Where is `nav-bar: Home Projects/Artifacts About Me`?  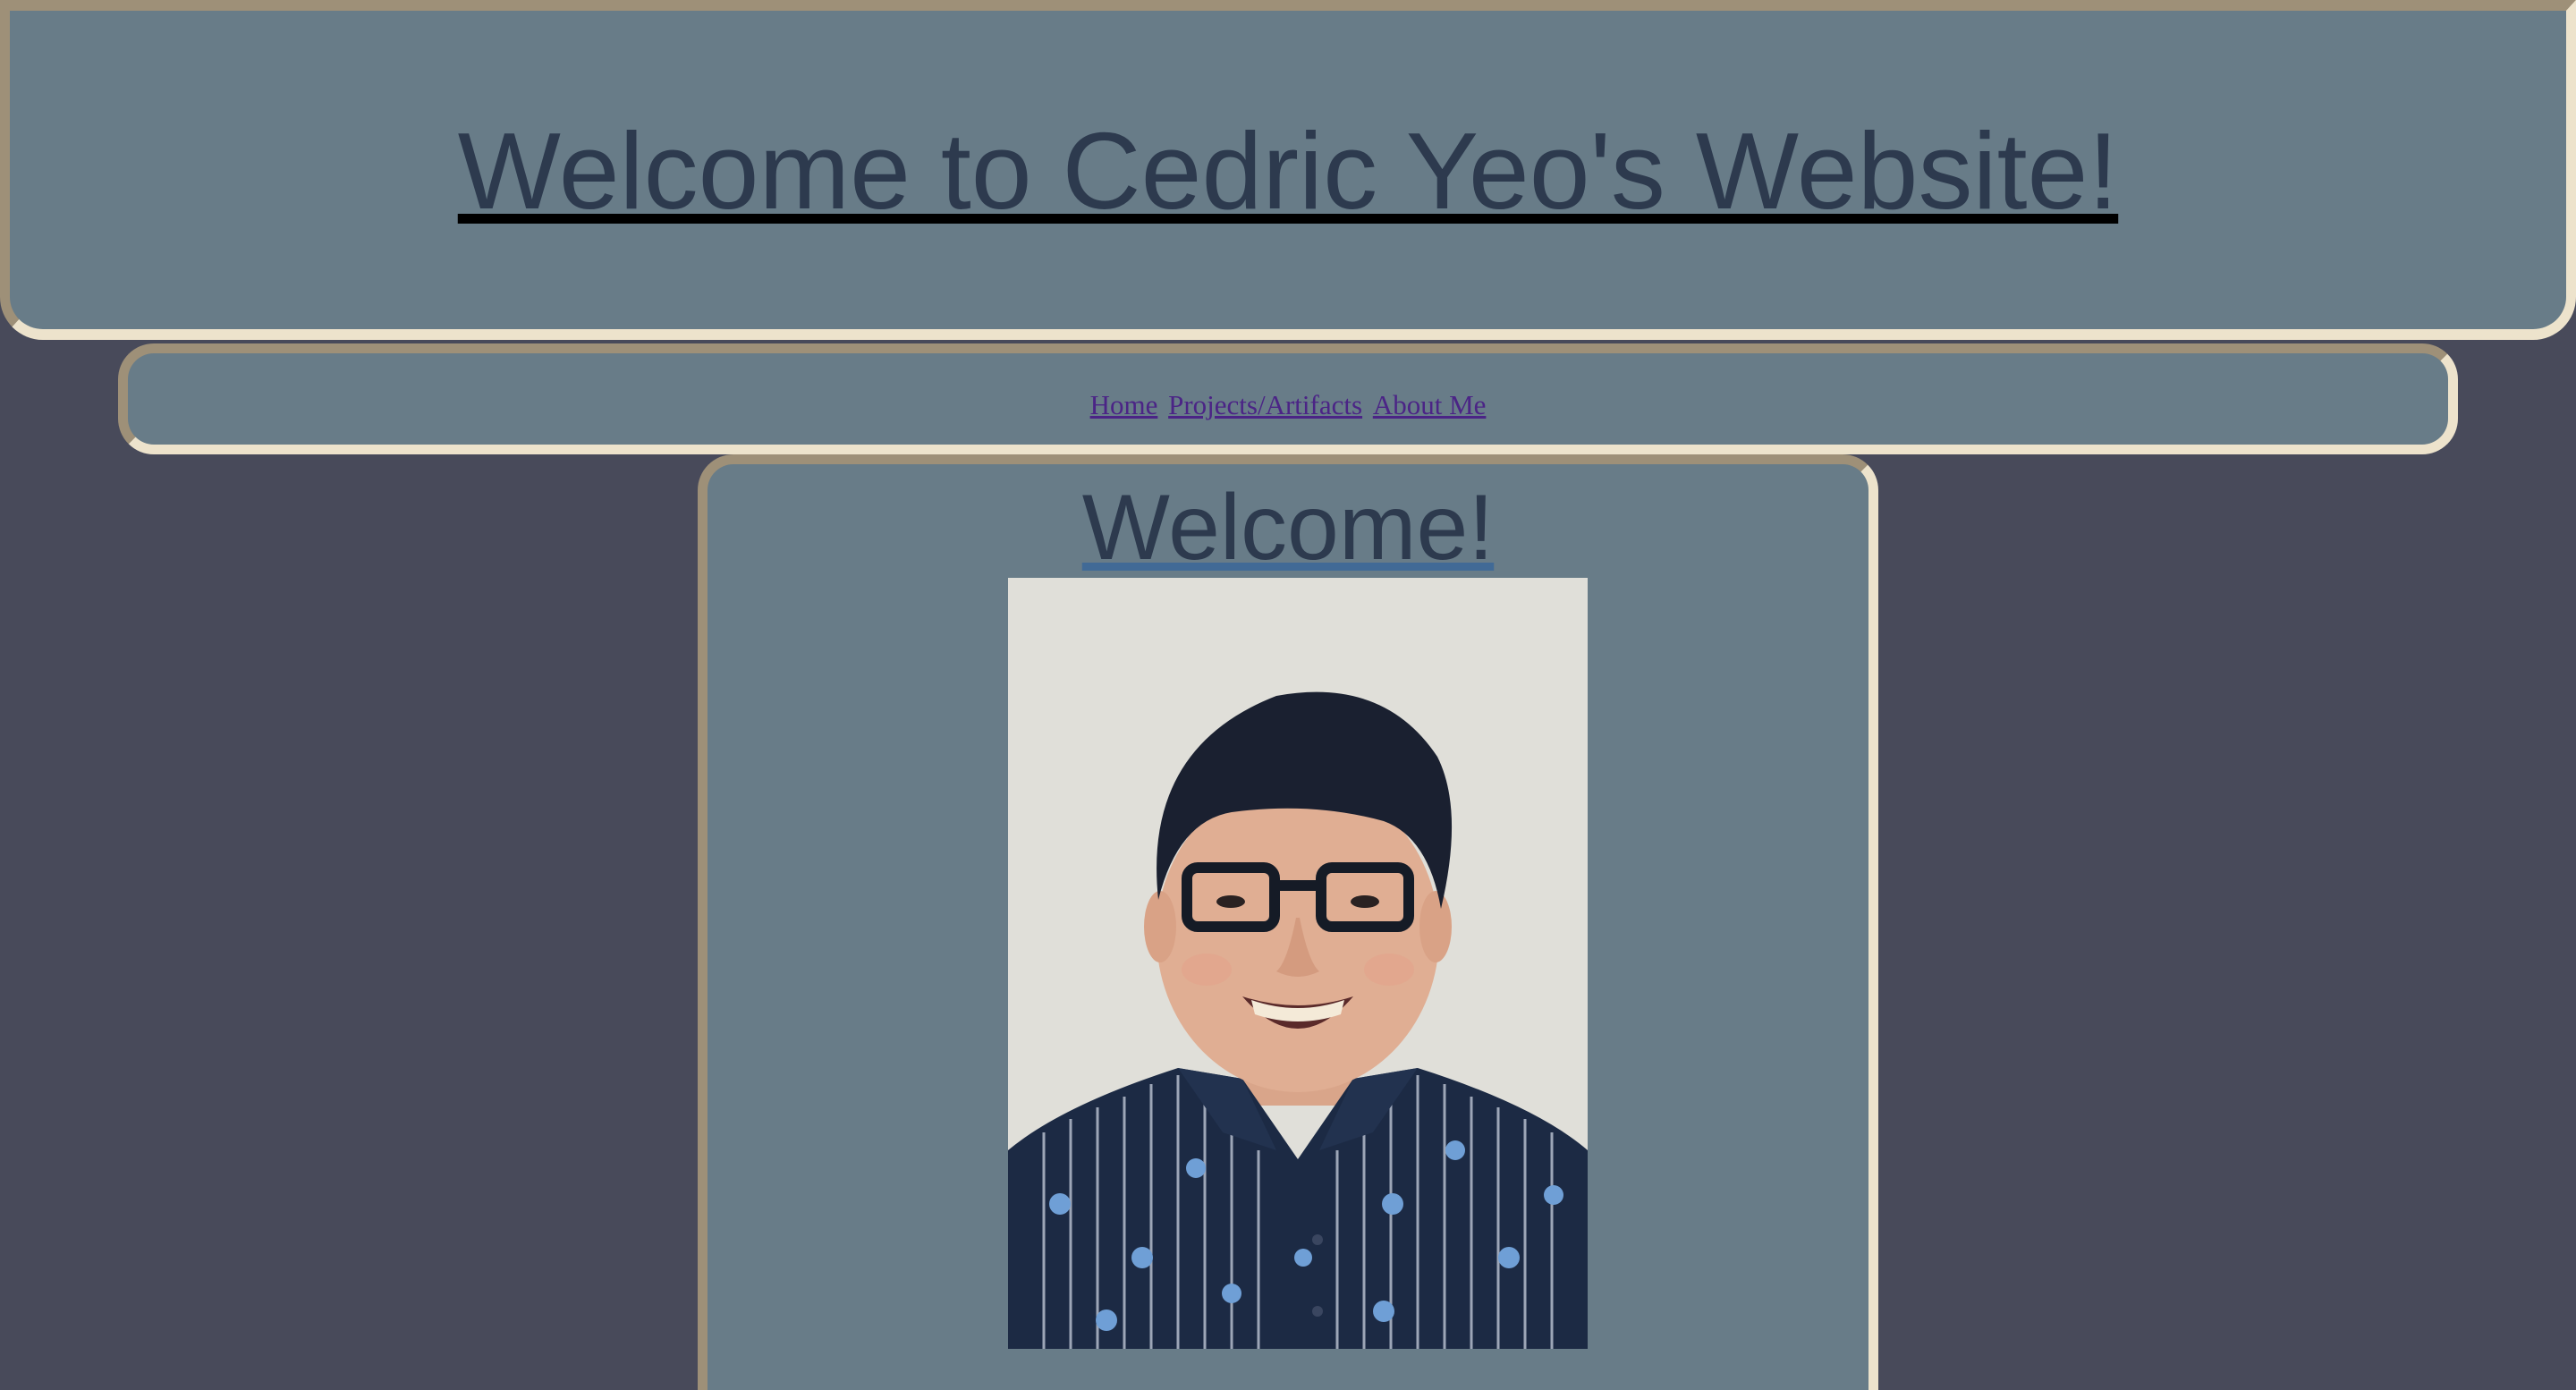
nav-bar: Home Projects/Artifacts About Me is located at coordinates (1288, 398).